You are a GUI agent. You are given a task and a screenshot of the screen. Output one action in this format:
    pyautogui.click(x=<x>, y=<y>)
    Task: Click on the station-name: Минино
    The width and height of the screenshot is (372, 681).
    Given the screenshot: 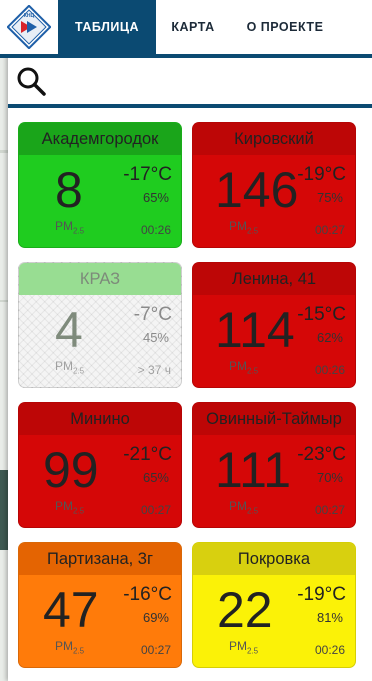 What is the action you would take?
    pyautogui.click(x=100, y=419)
    